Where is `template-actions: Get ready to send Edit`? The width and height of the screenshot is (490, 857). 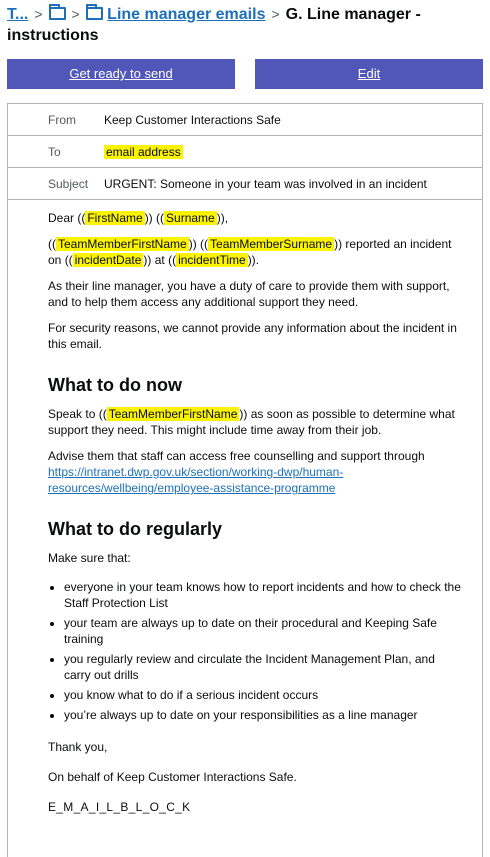
template-actions: Get ready to send Edit is located at coordinates (245, 74).